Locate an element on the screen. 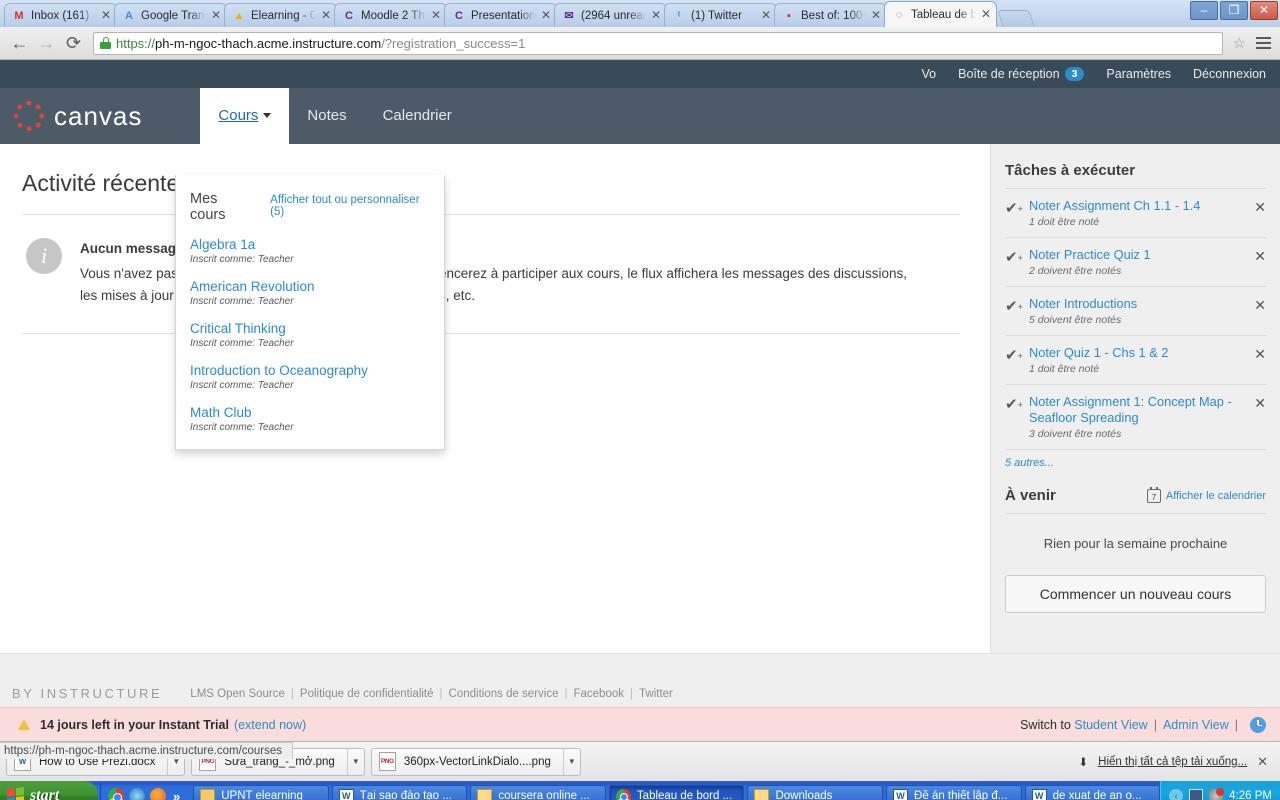 This screenshot has height=800, width=1280. browser-tab: ✉ (2964 unread) ✕ is located at coordinates (610, 15).